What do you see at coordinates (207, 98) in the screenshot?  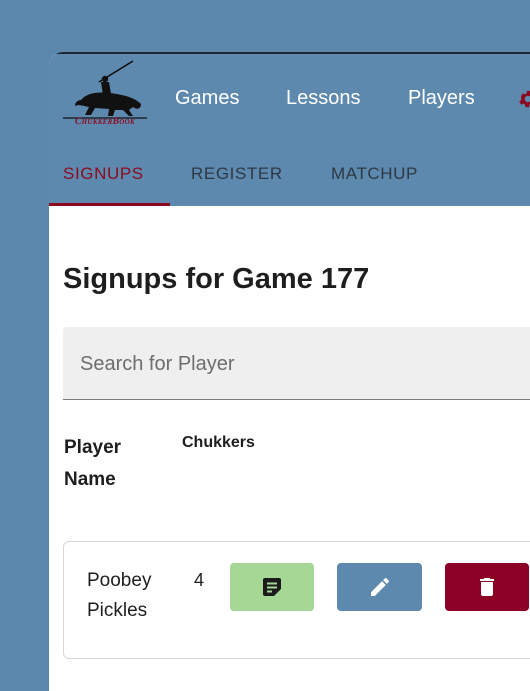 I see `nav-link-games: Games` at bounding box center [207, 98].